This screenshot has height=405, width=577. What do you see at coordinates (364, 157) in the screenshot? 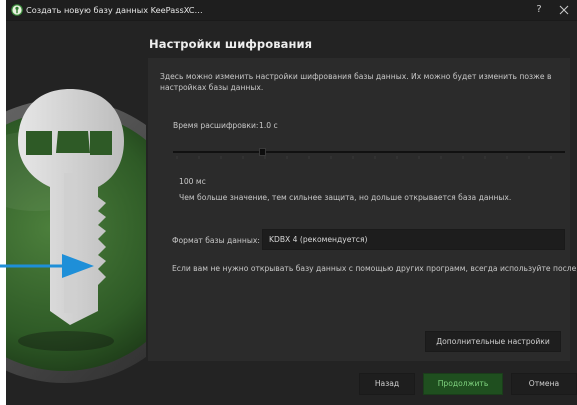
I see `slider-ticks` at bounding box center [364, 157].